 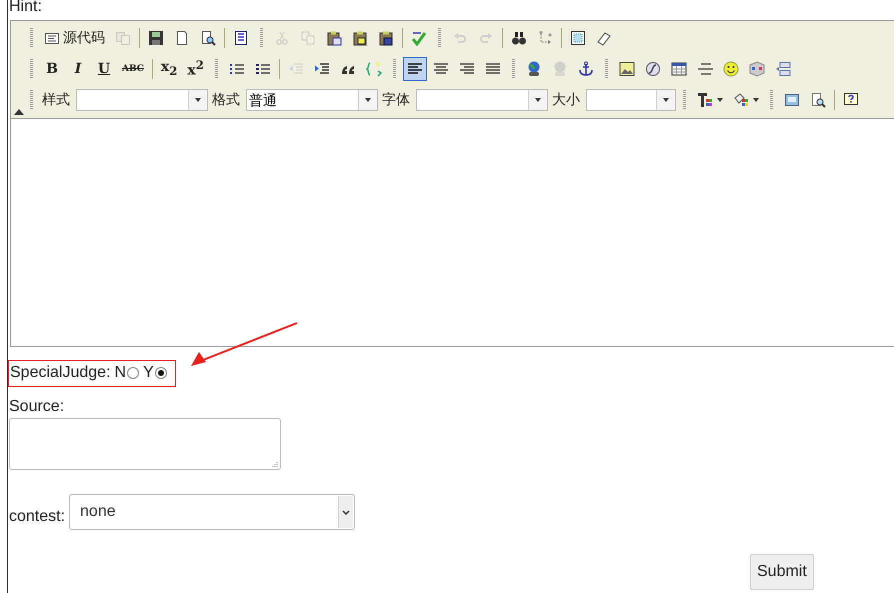 I want to click on select-all-icon, so click(x=578, y=38).